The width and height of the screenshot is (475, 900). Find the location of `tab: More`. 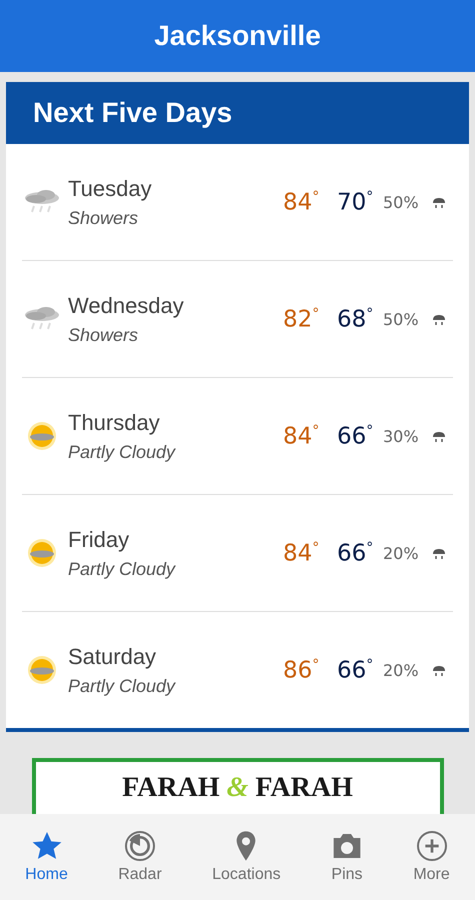

tab: More is located at coordinates (431, 857).